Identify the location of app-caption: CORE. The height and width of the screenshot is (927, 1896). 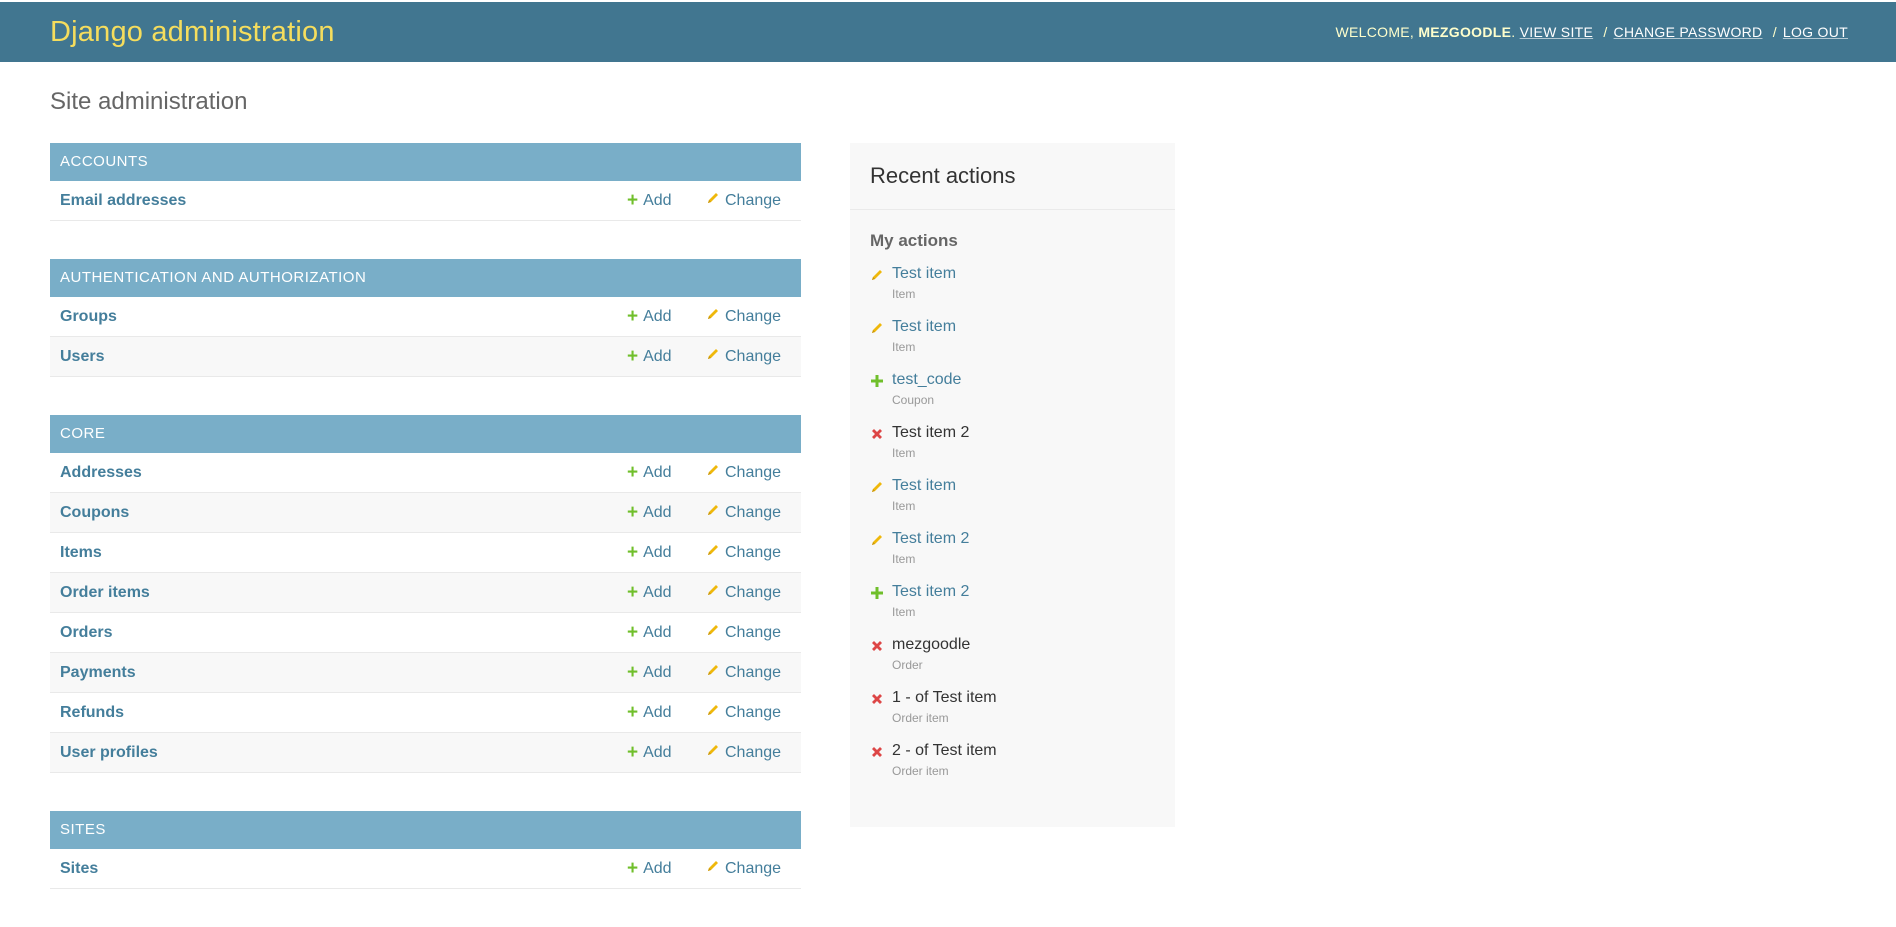
(425, 434).